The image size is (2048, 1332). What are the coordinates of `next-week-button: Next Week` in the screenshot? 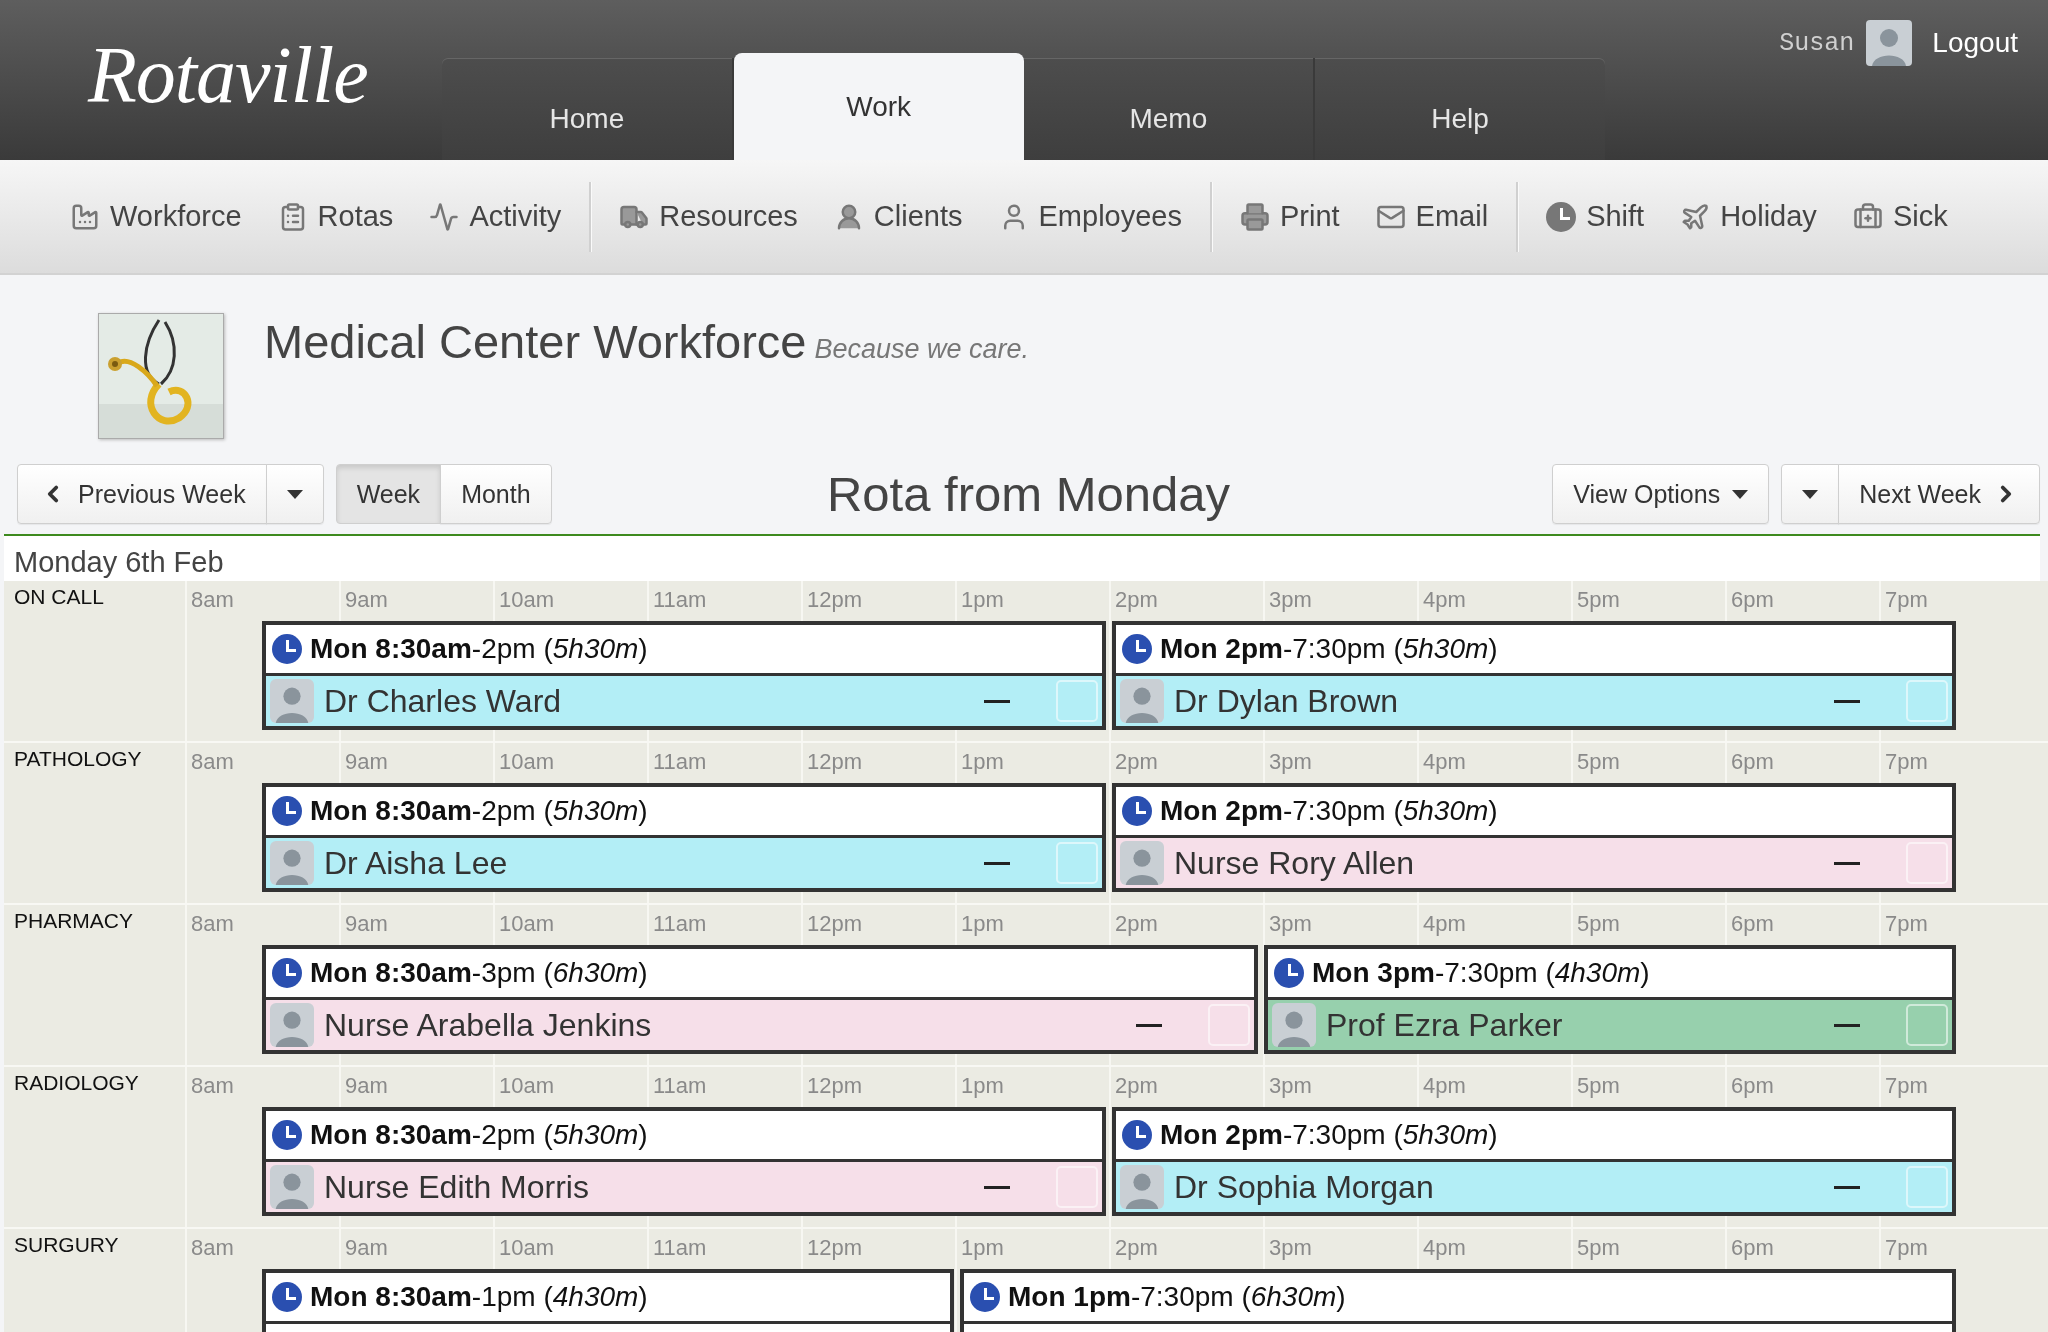 It's located at (1939, 494).